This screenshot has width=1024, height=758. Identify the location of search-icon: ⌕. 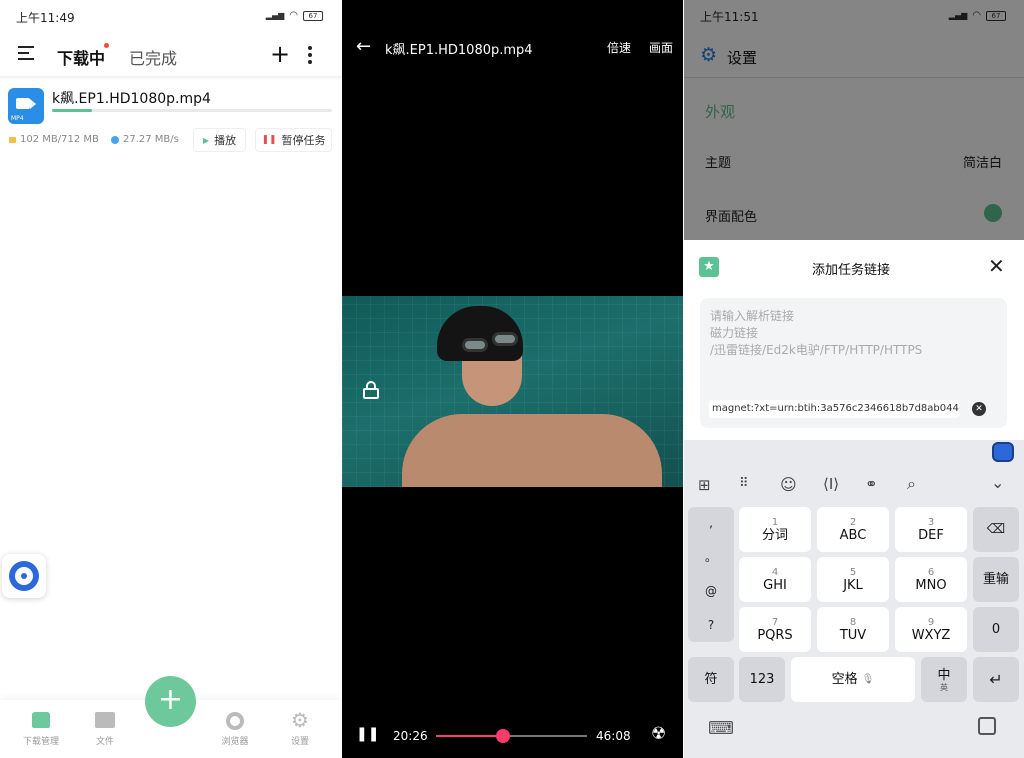
(911, 484).